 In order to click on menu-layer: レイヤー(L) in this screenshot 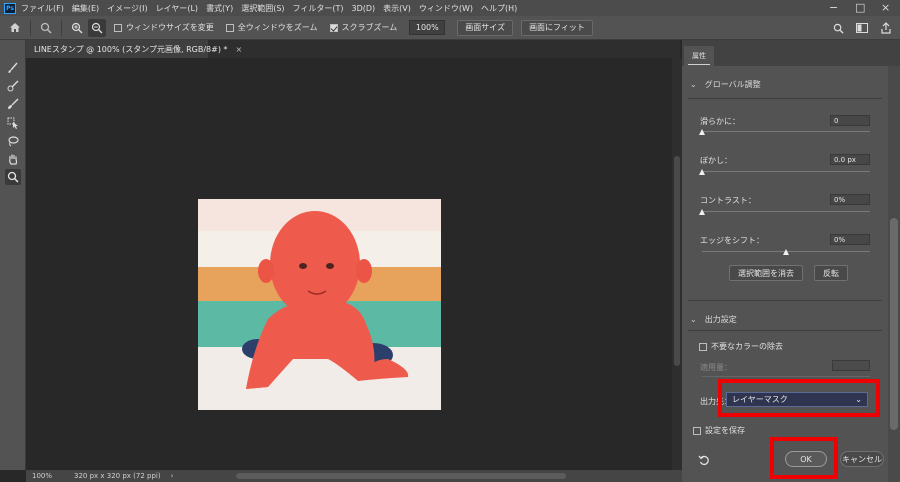, I will do `click(177, 8)`.